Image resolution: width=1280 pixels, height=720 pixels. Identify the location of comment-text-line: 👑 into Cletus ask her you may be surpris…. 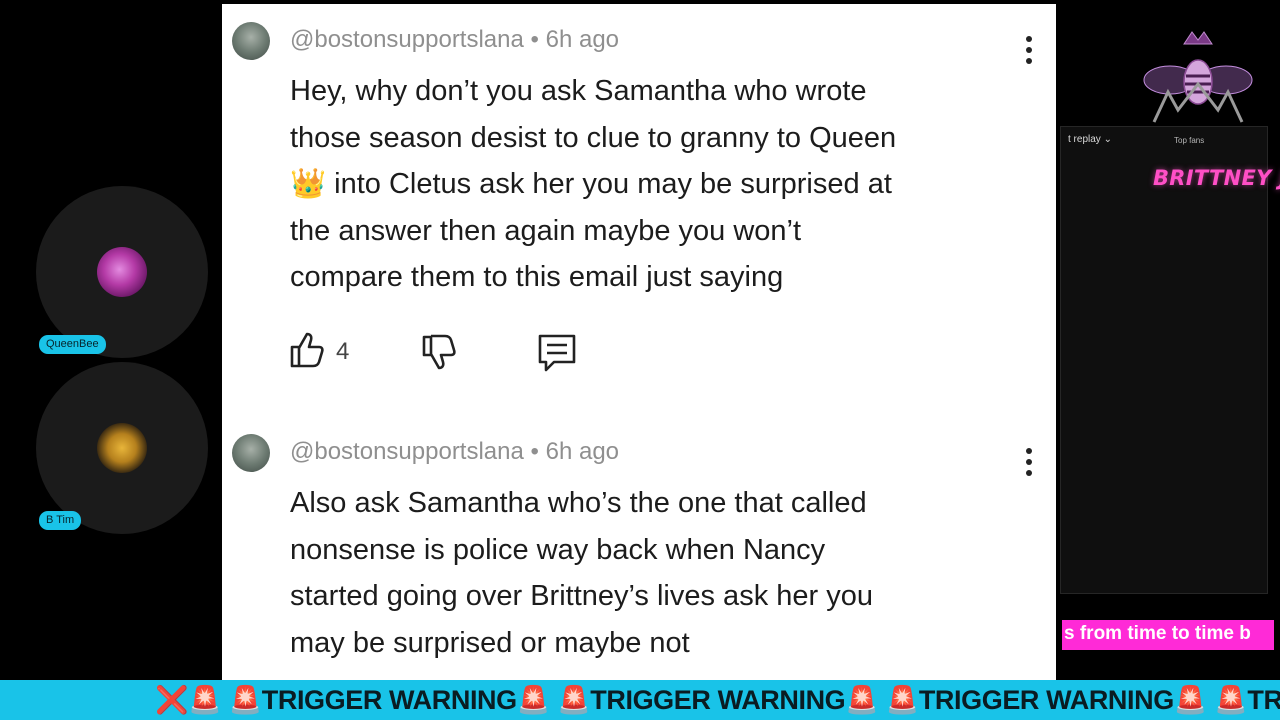
(591, 184).